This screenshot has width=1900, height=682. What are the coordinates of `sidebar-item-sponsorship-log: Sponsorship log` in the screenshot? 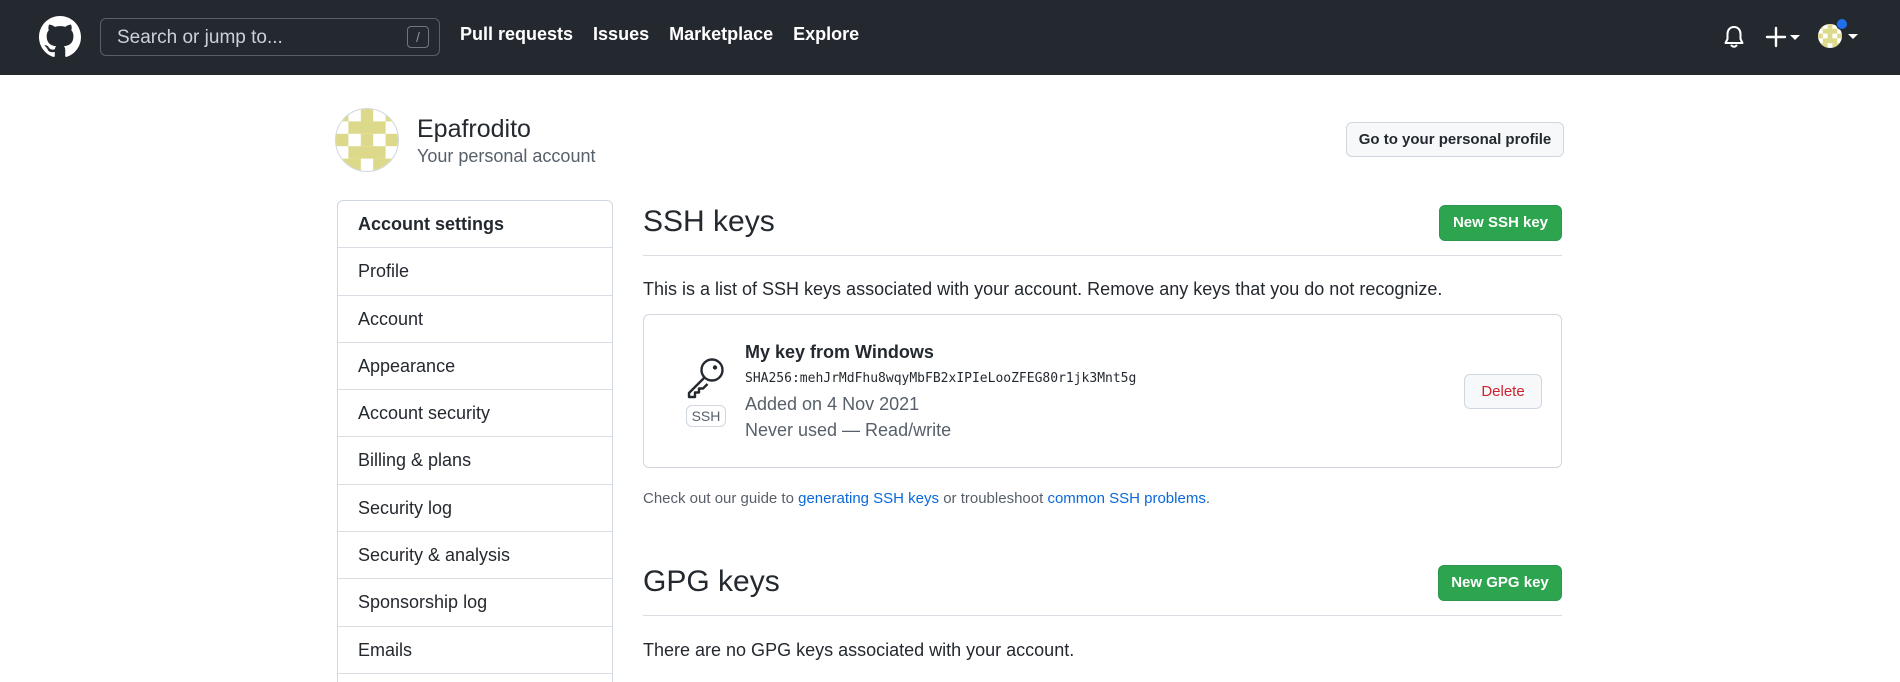 It's located at (475, 603).